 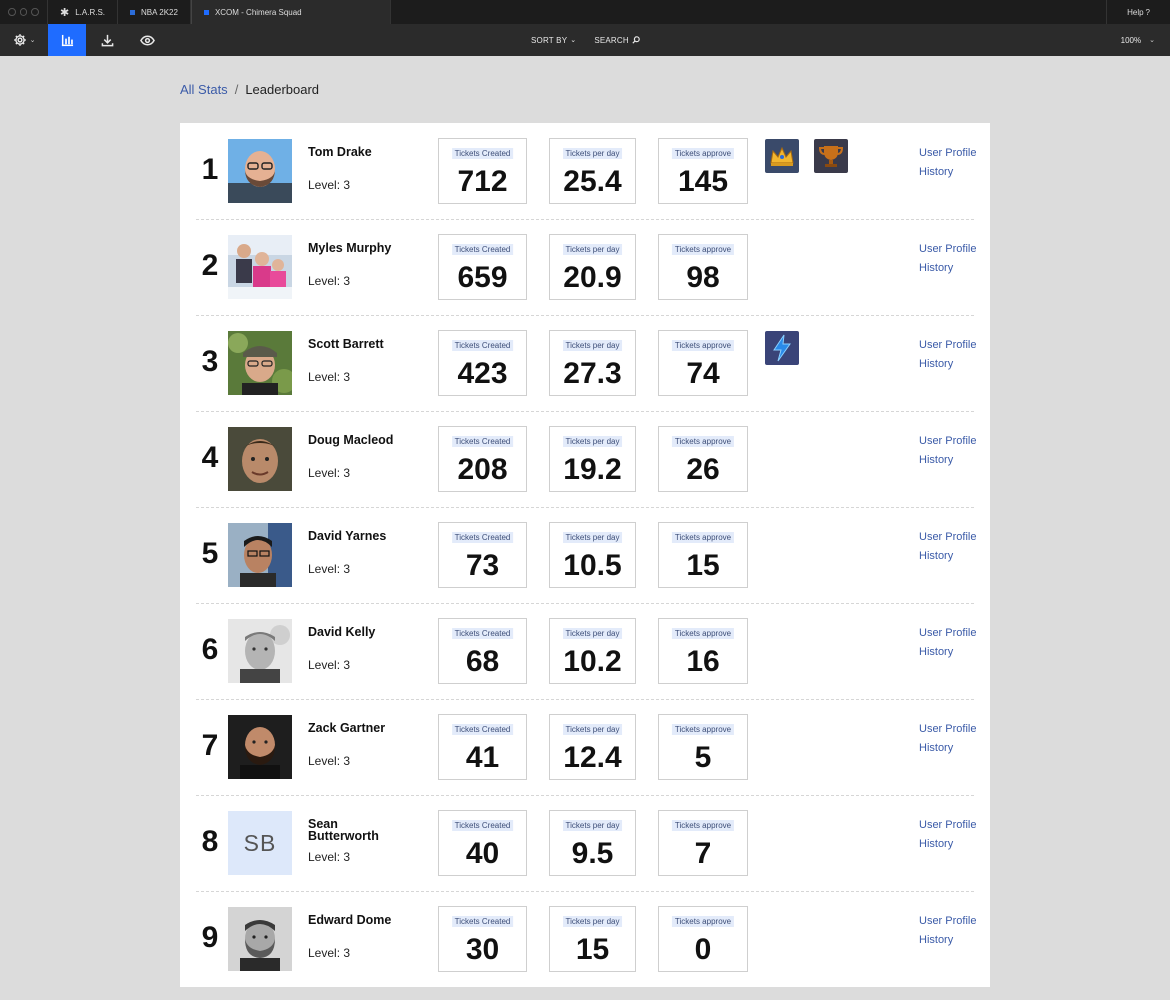 I want to click on stat-card: Tickets approve 26, so click(x=703, y=459).